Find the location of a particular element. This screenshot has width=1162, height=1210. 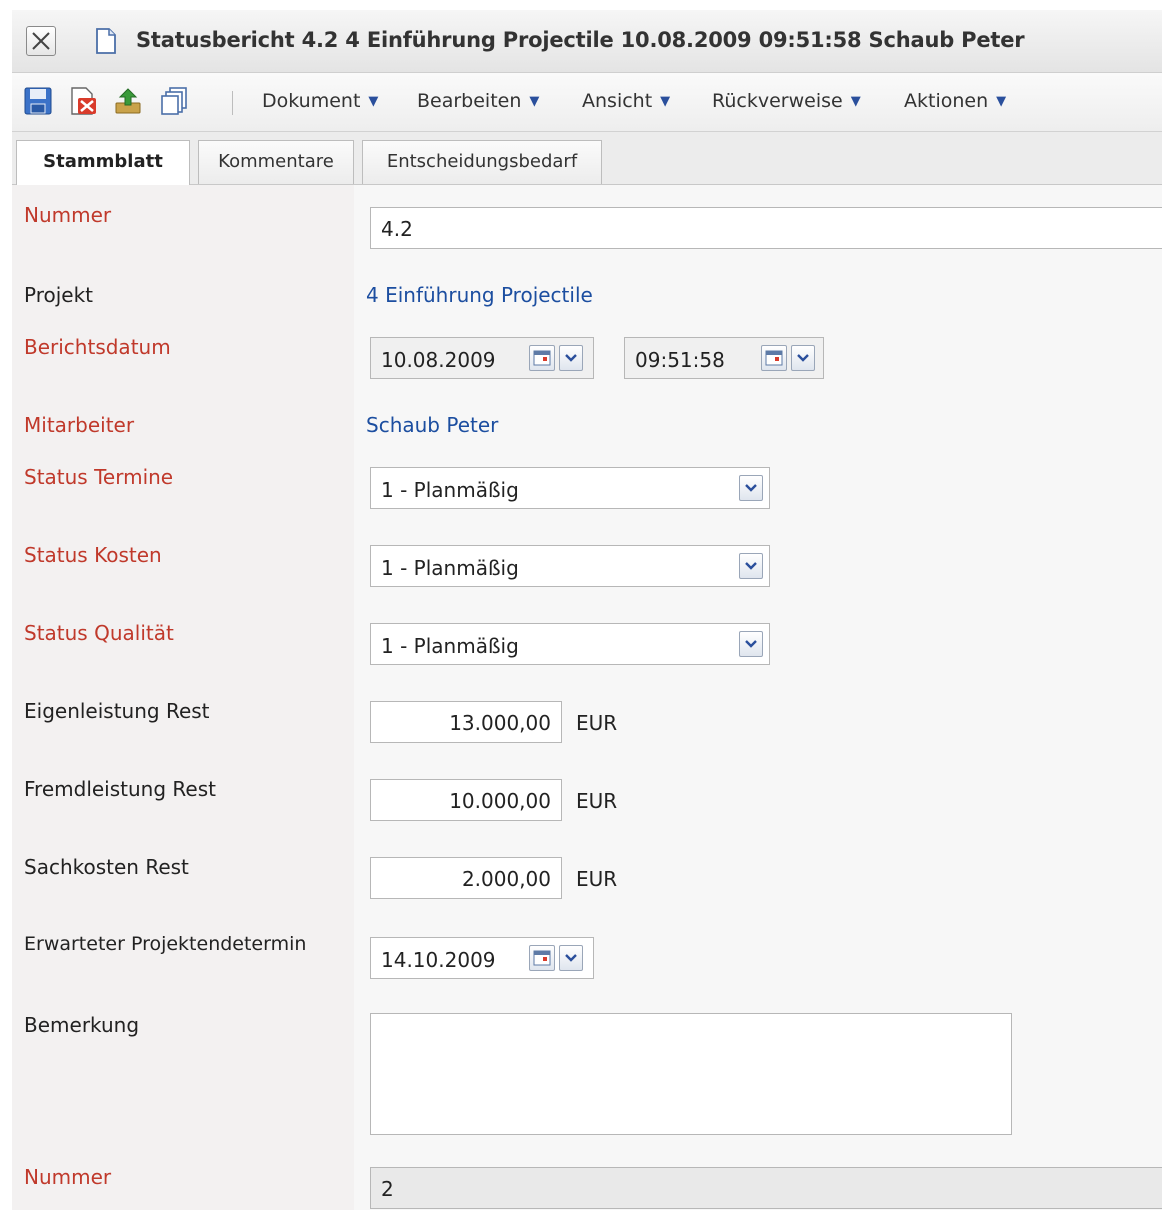

berichtsdatum-time-picker: 09:51:58 is located at coordinates (724, 358).